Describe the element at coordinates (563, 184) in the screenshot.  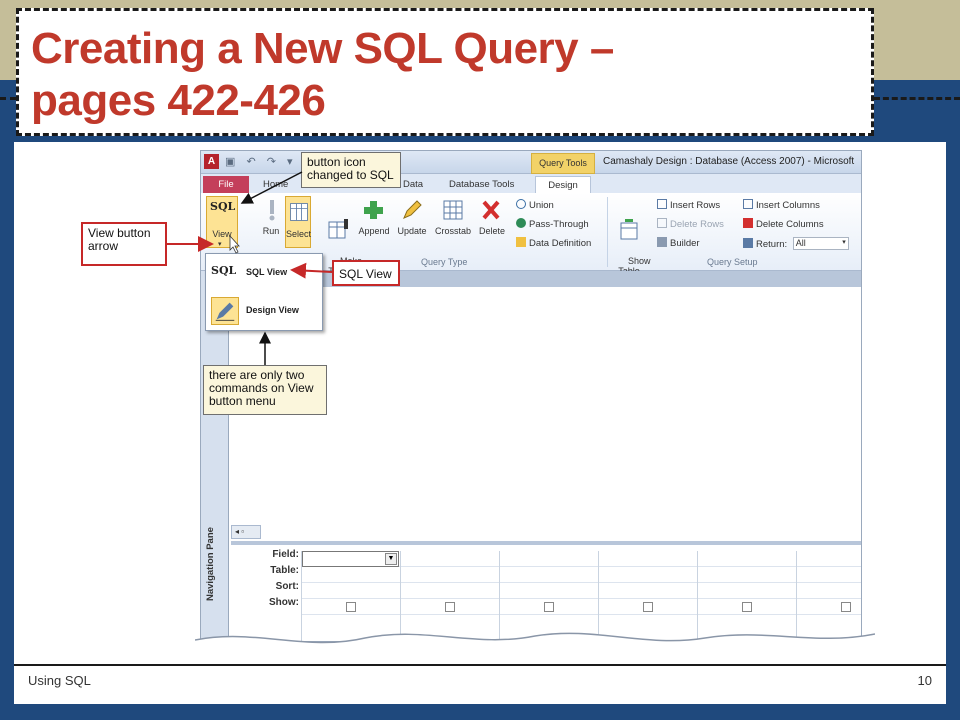
I see `tab-design: Design` at that location.